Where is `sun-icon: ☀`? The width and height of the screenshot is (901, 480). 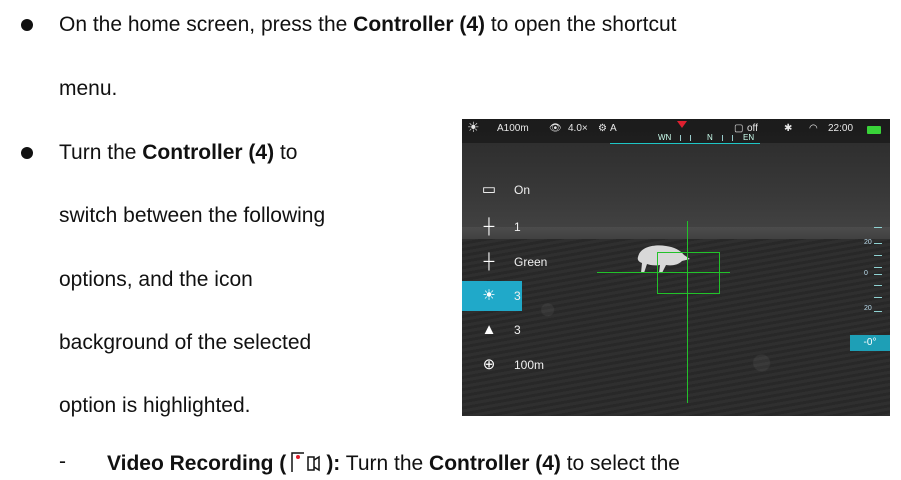 sun-icon: ☀ is located at coordinates (473, 127).